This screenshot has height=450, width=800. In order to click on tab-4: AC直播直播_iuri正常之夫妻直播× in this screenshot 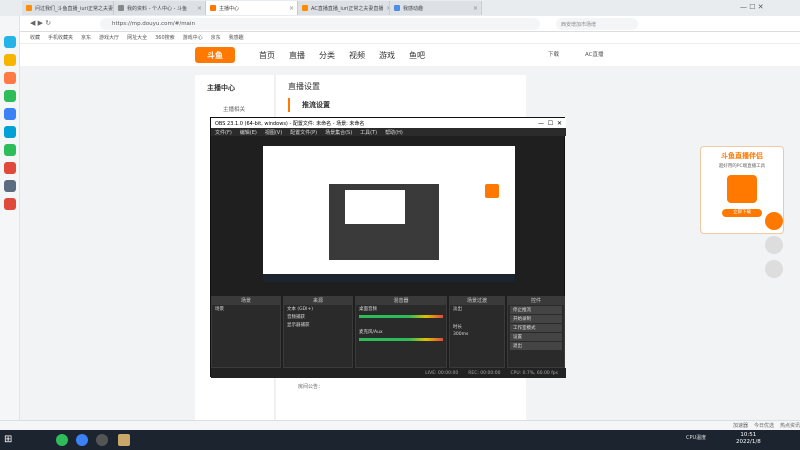, I will do `click(344, 8)`.